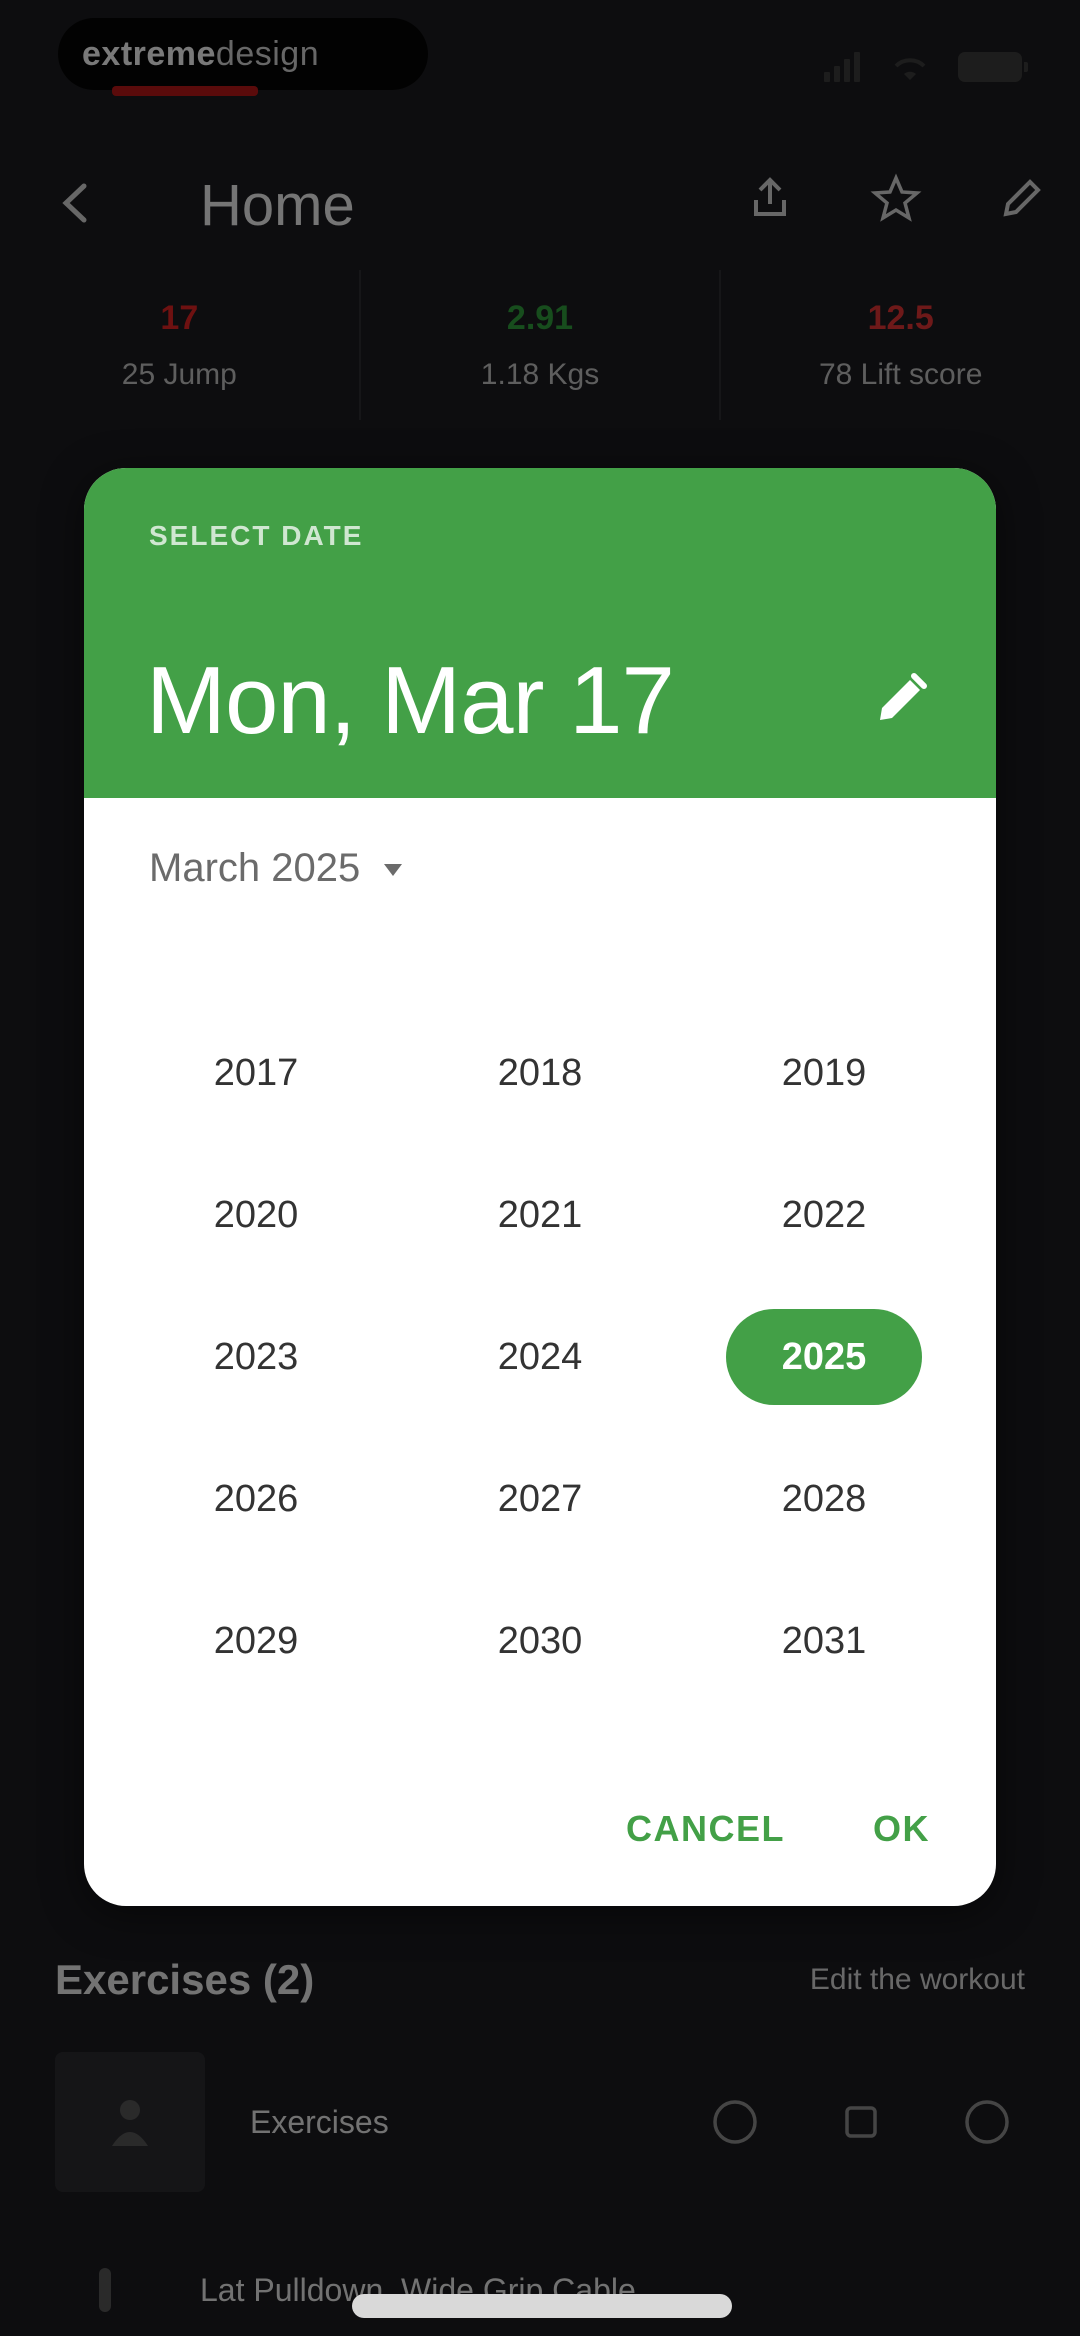 The height and width of the screenshot is (2336, 1080). I want to click on year-option-2018: 2018, so click(540, 1073).